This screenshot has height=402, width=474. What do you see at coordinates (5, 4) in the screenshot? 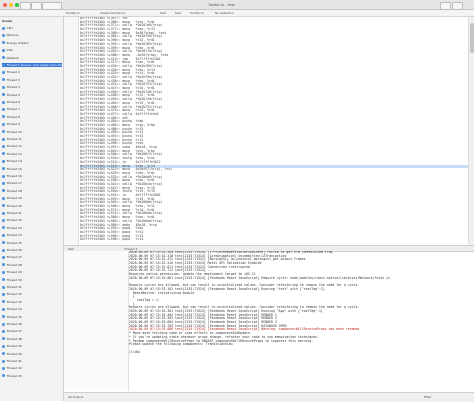
I see `close-window-button` at bounding box center [5, 4].